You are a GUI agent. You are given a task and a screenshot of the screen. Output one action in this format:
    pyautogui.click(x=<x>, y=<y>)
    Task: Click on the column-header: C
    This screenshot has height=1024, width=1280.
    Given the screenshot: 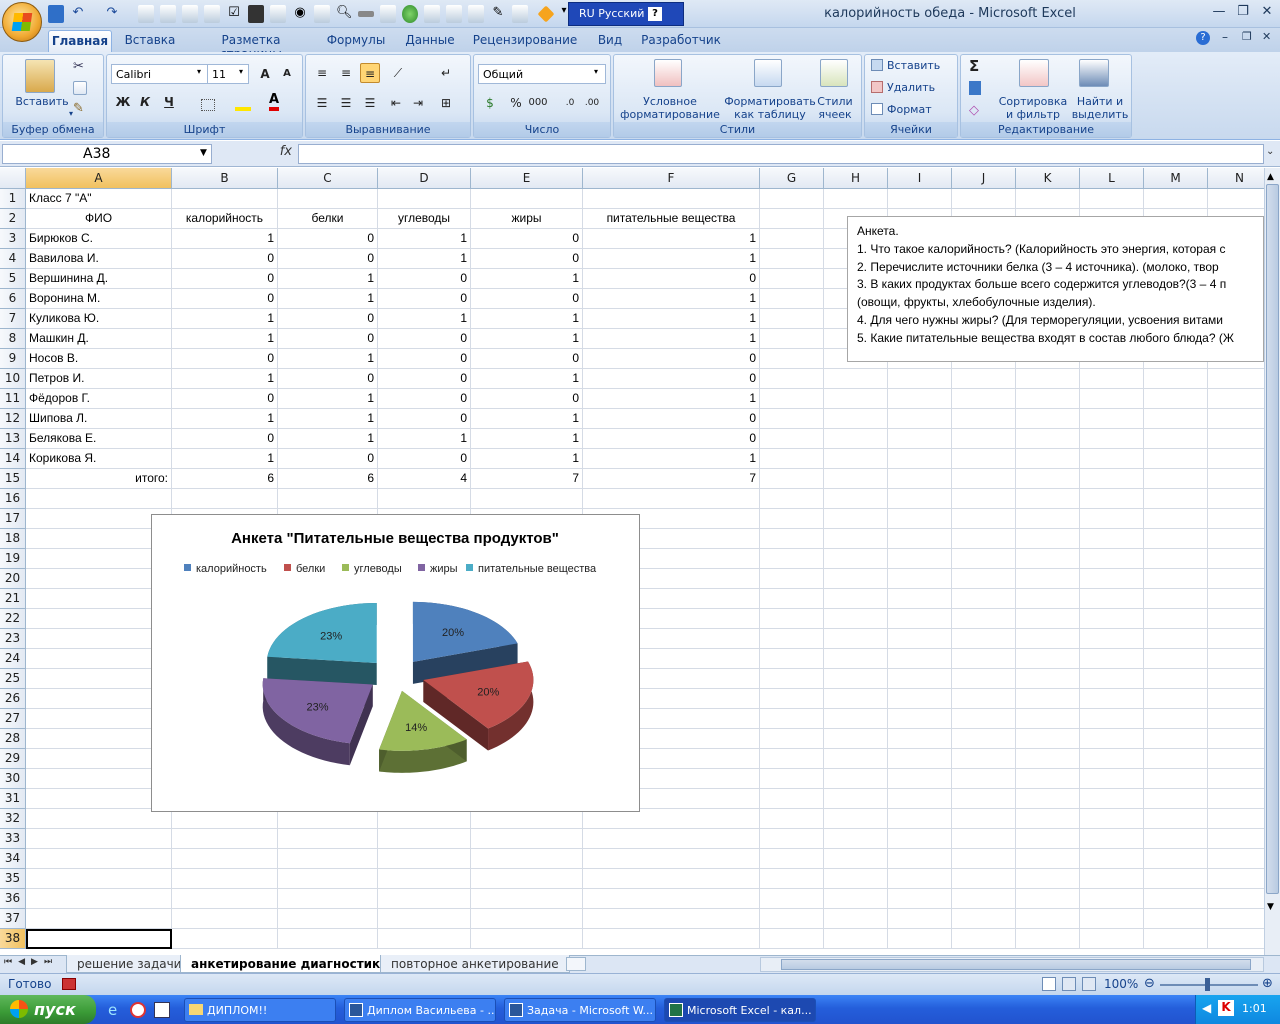 What is the action you would take?
    pyautogui.click(x=328, y=178)
    